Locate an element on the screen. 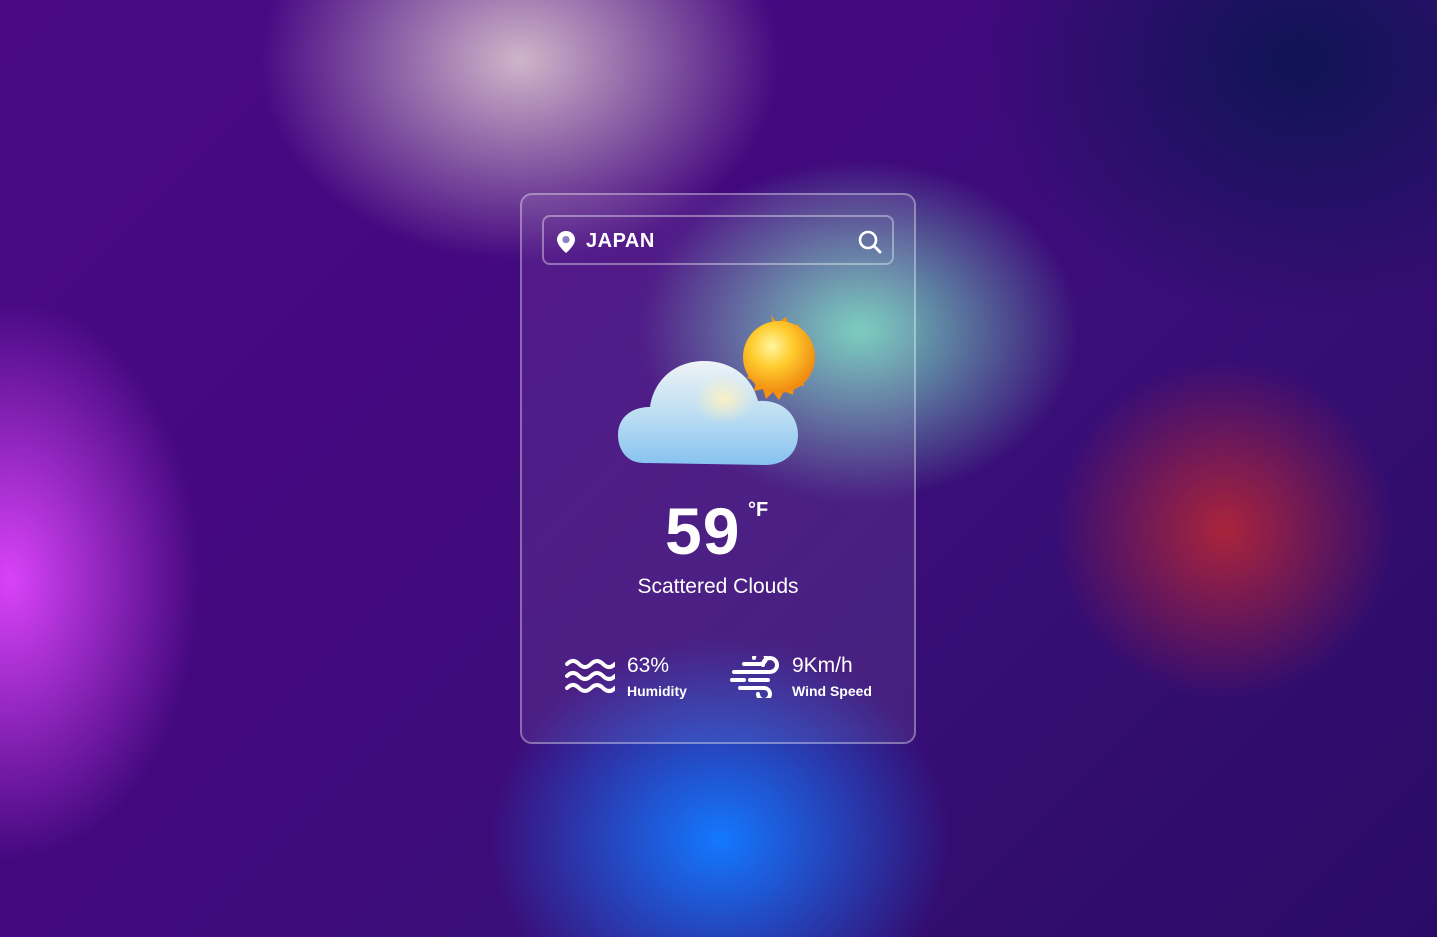 The image size is (1437, 937). weather-description: Scattered Clouds is located at coordinates (718, 586).